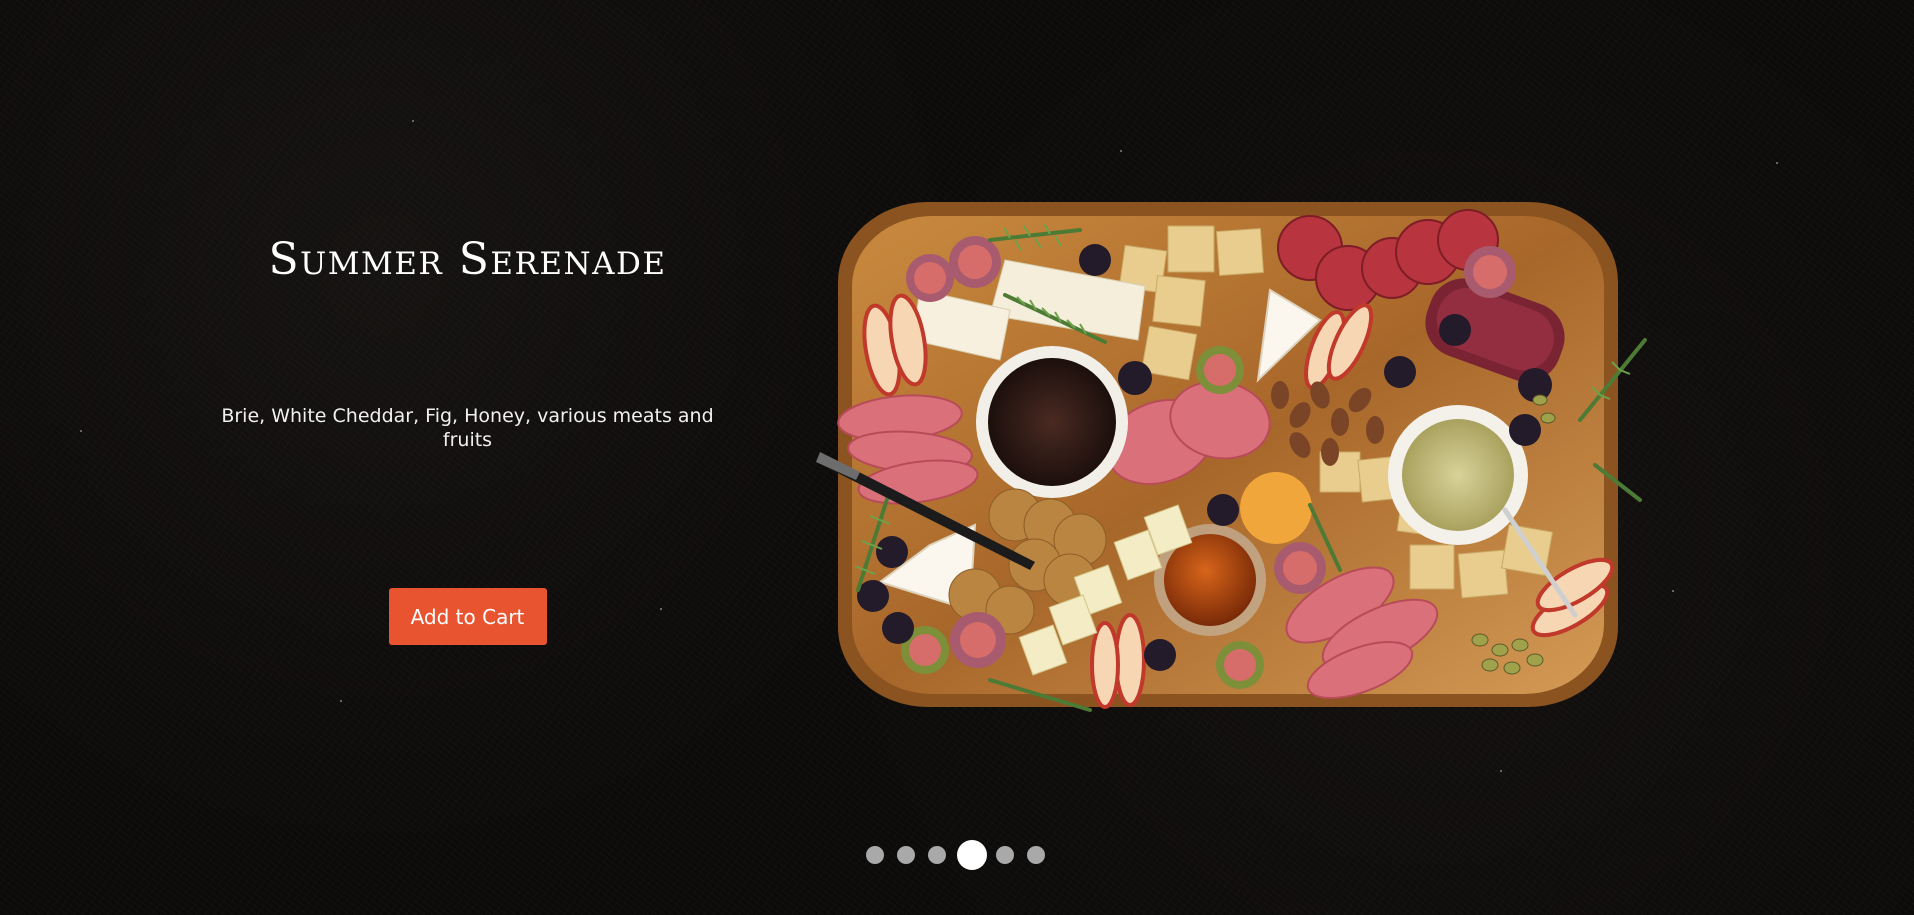 This screenshot has height=915, width=1914. Describe the element at coordinates (467, 616) in the screenshot. I see `add-to-cart-button: Add to Cart` at that location.